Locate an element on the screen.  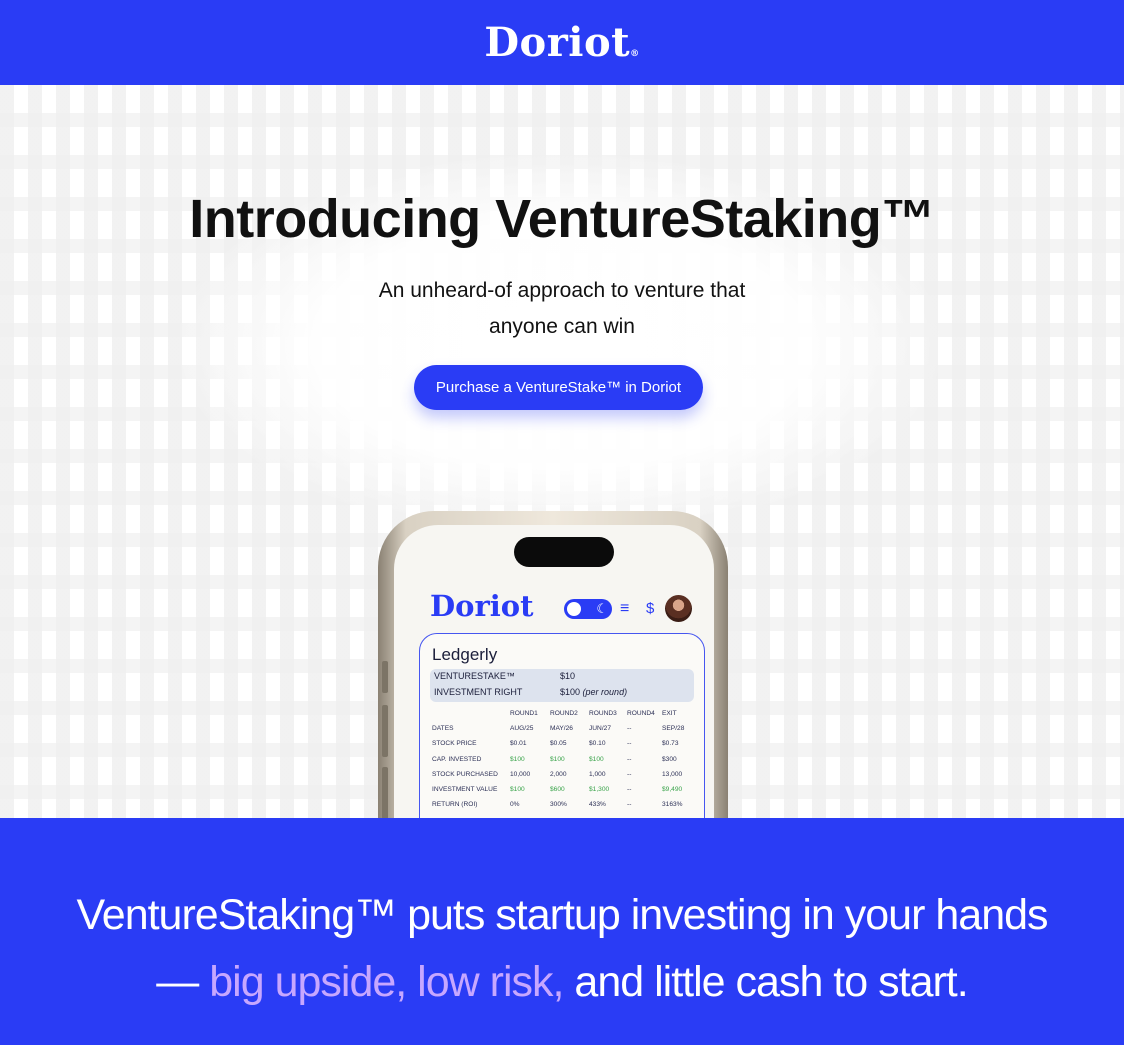
ledger-row: STOCK PRICE $0.01 $0.05 $0.10 -- $0.73 is located at coordinates (567, 747).